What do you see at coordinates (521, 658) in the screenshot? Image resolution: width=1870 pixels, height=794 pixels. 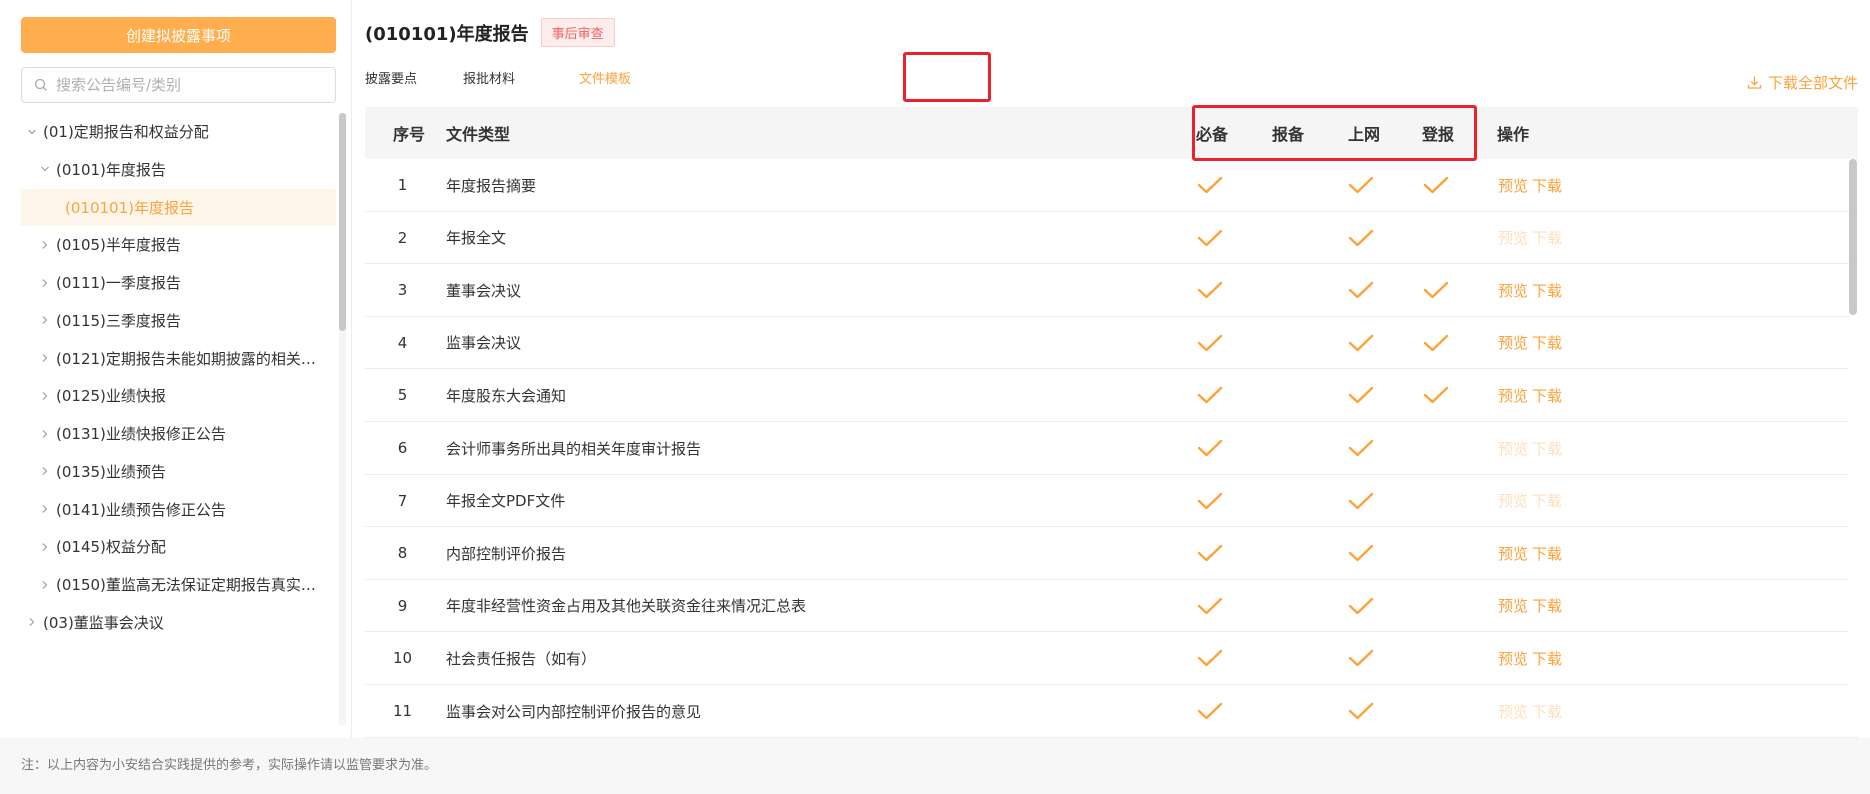 I see `row-file-type: 社会责任报告（如有）` at bounding box center [521, 658].